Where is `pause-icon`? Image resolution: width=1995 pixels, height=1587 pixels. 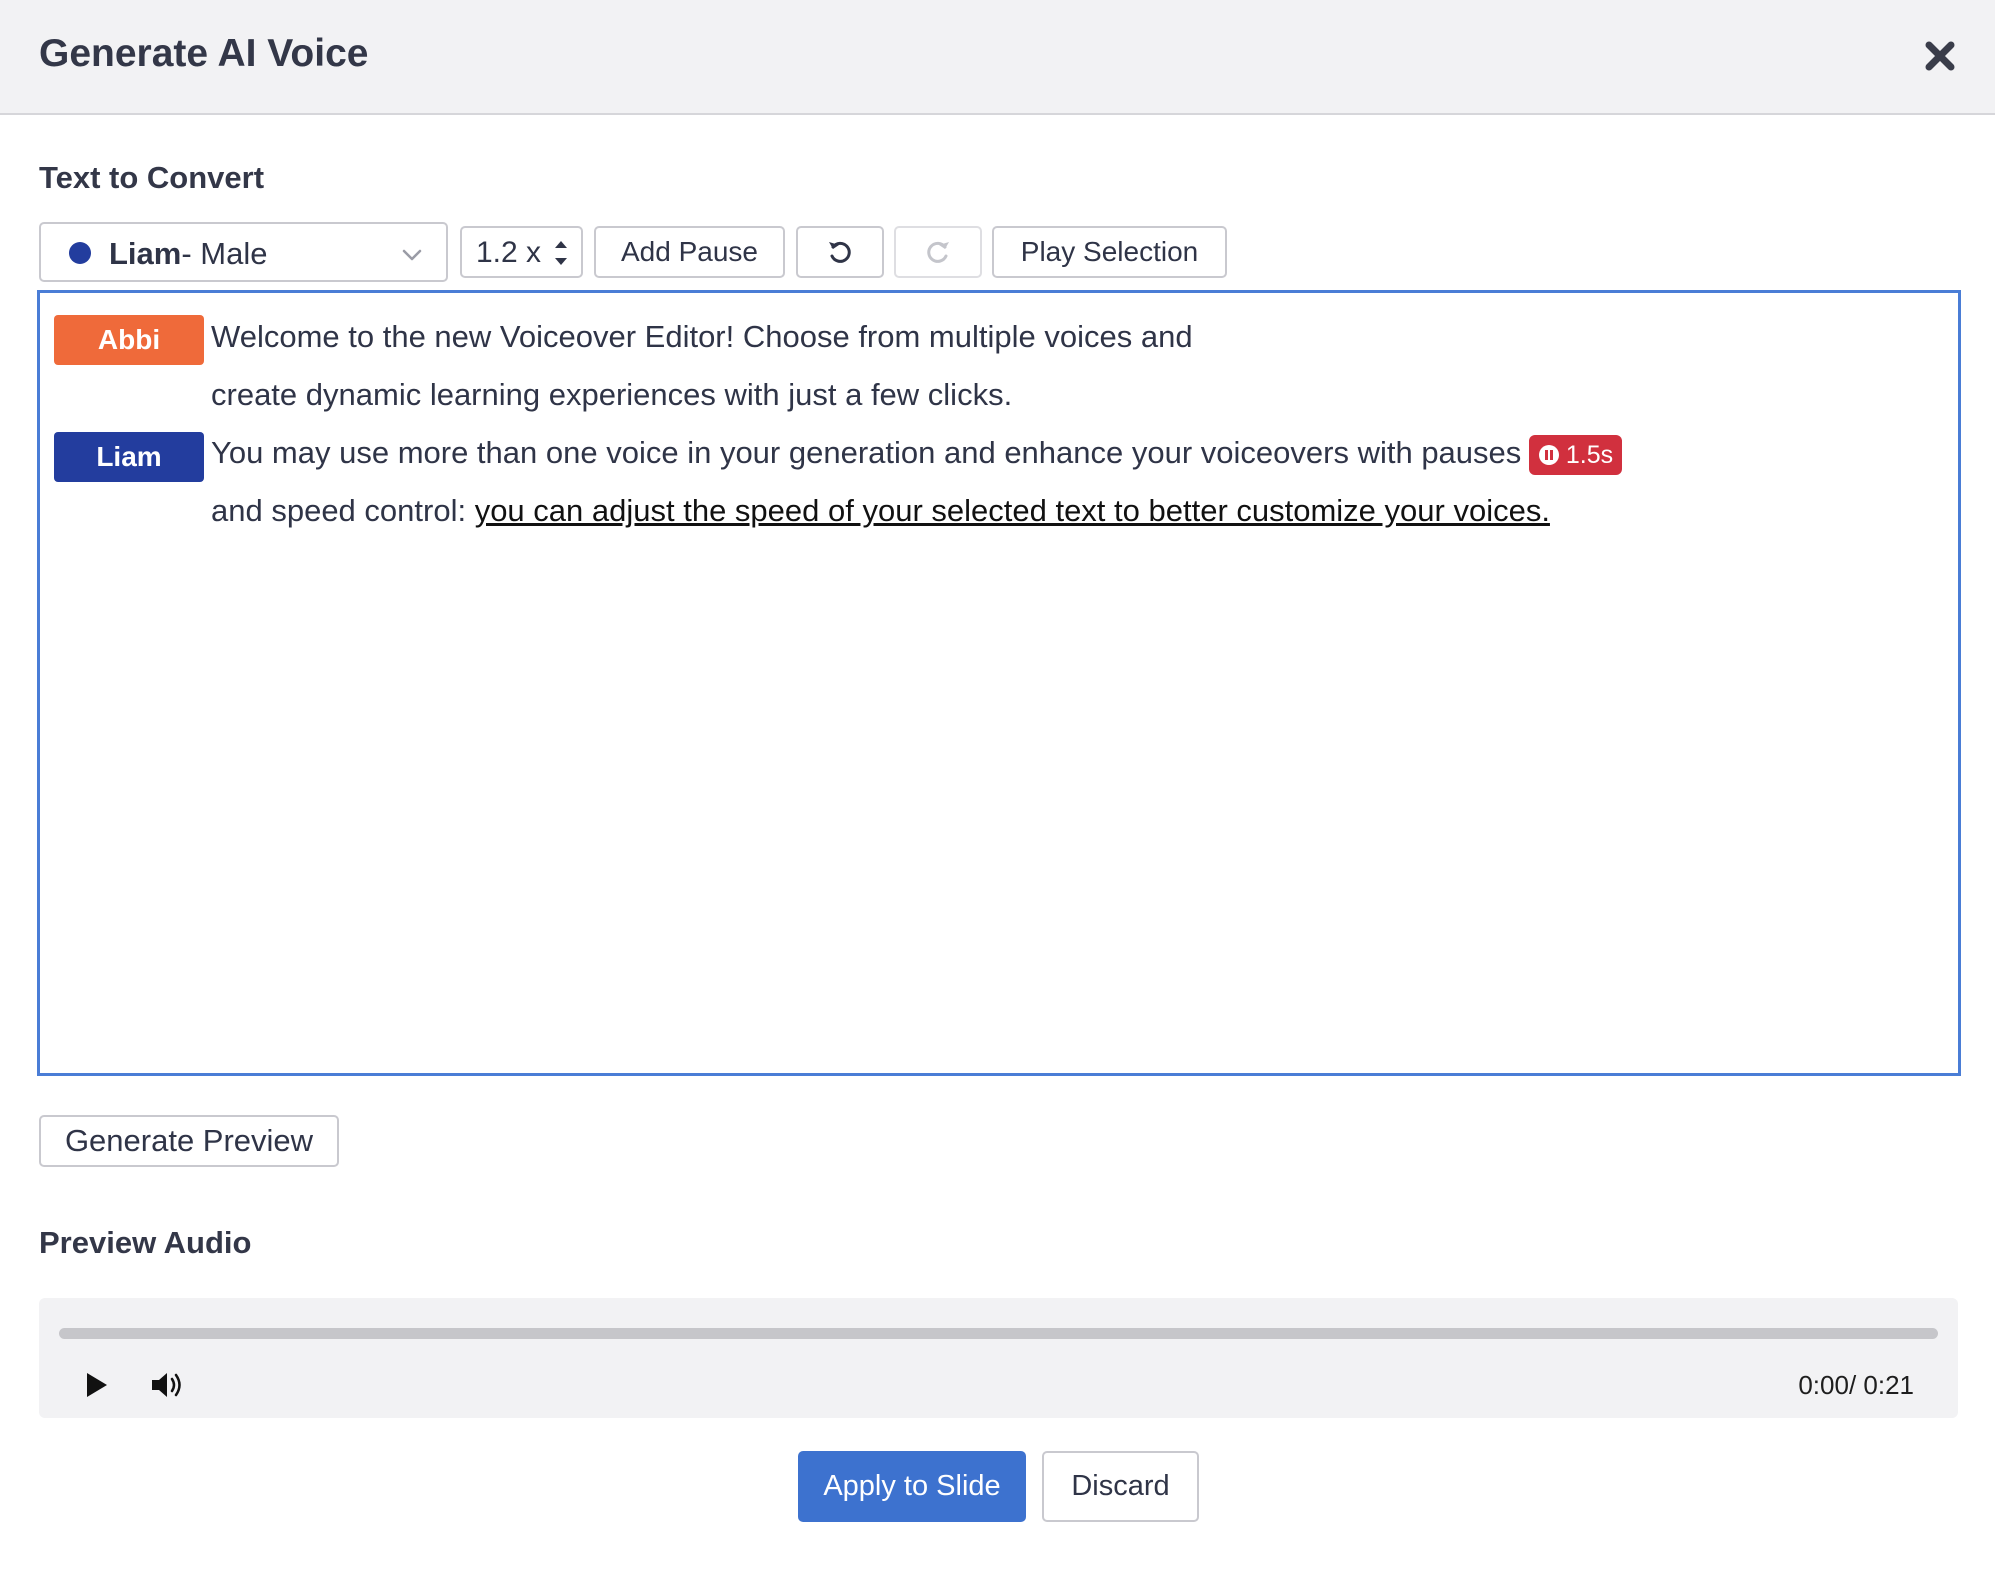
pause-icon is located at coordinates (1548, 455).